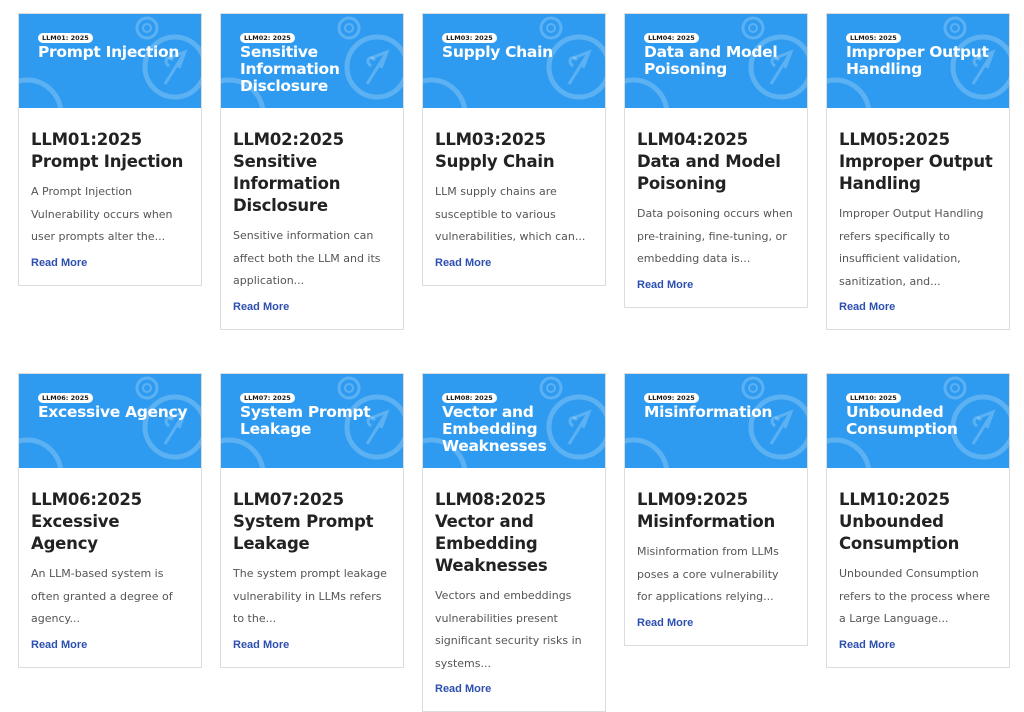 The width and height of the screenshot is (1024, 712). Describe the element at coordinates (290, 69) in the screenshot. I see `banner-title: Sensitive Information Disclosure` at that location.